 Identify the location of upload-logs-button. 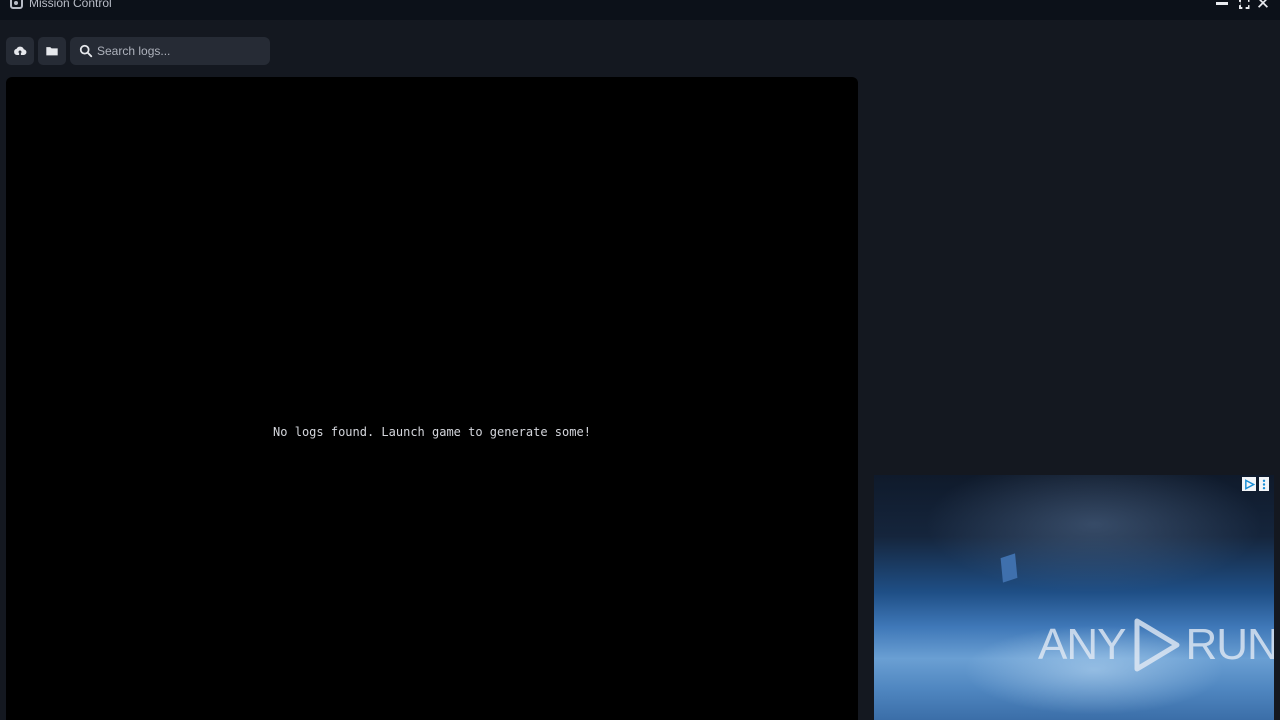
(20, 51).